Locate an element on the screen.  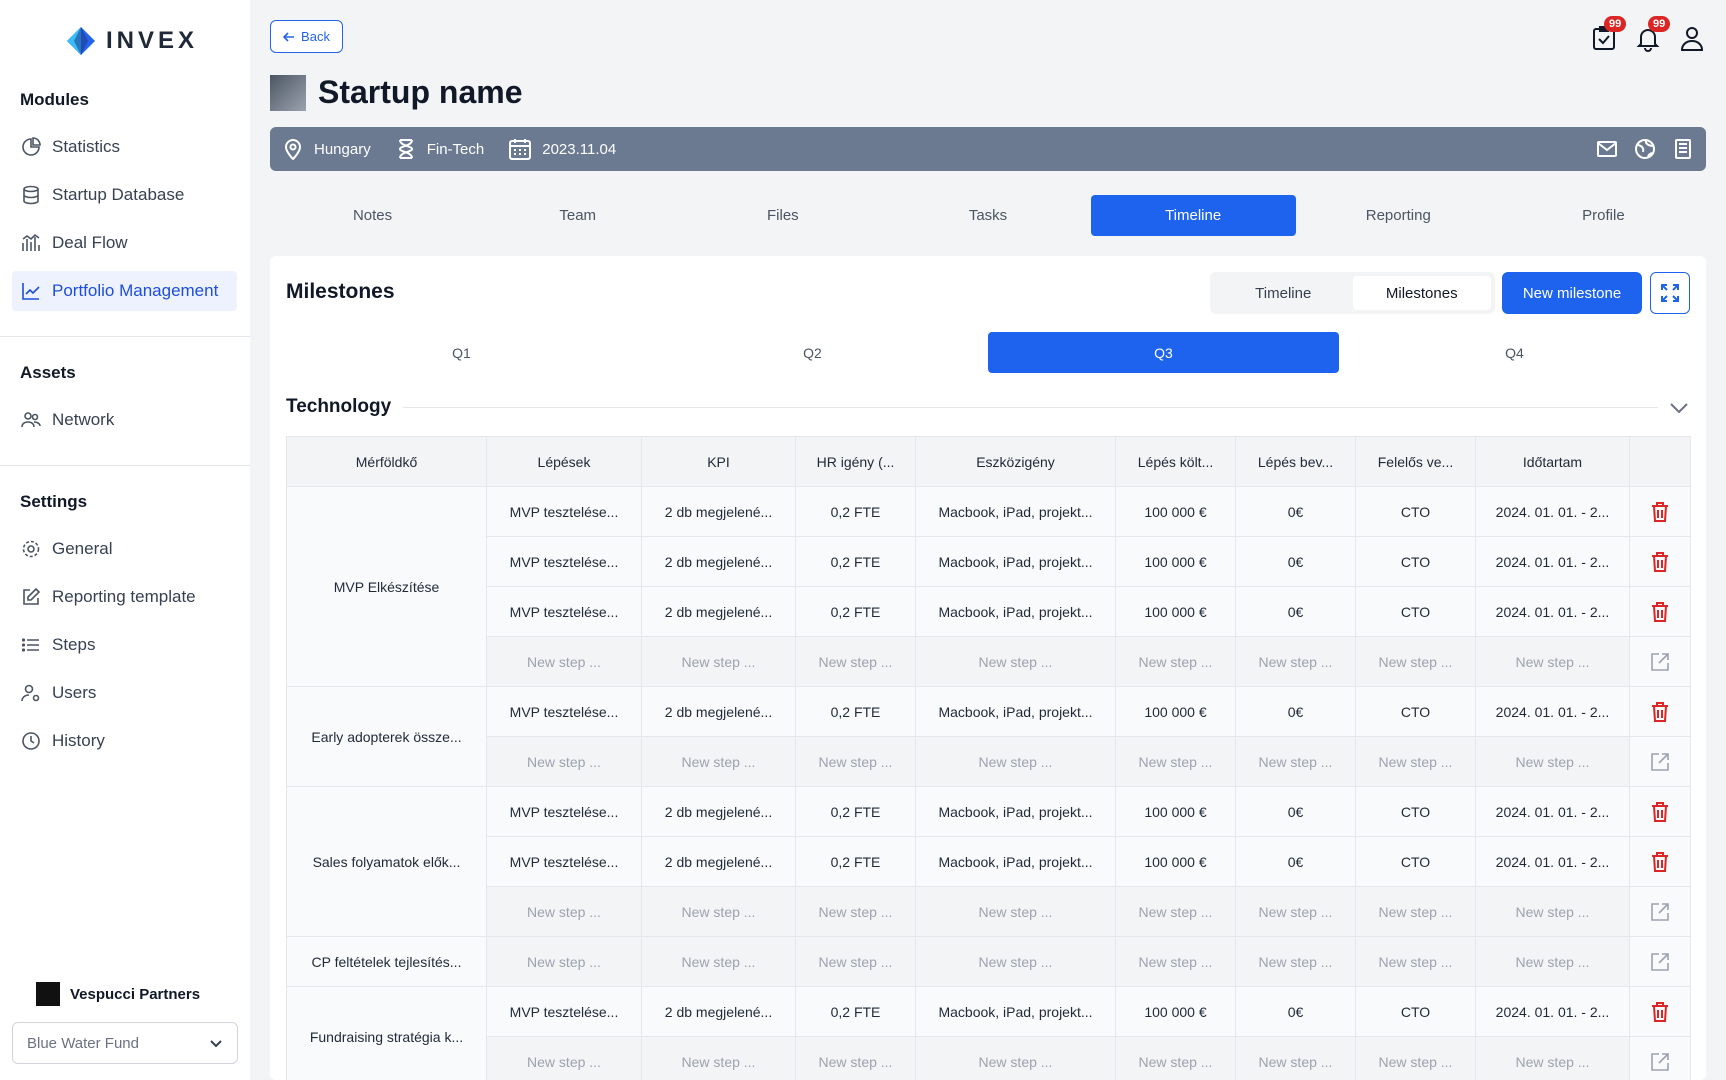
tab-files: Files is located at coordinates (782, 215).